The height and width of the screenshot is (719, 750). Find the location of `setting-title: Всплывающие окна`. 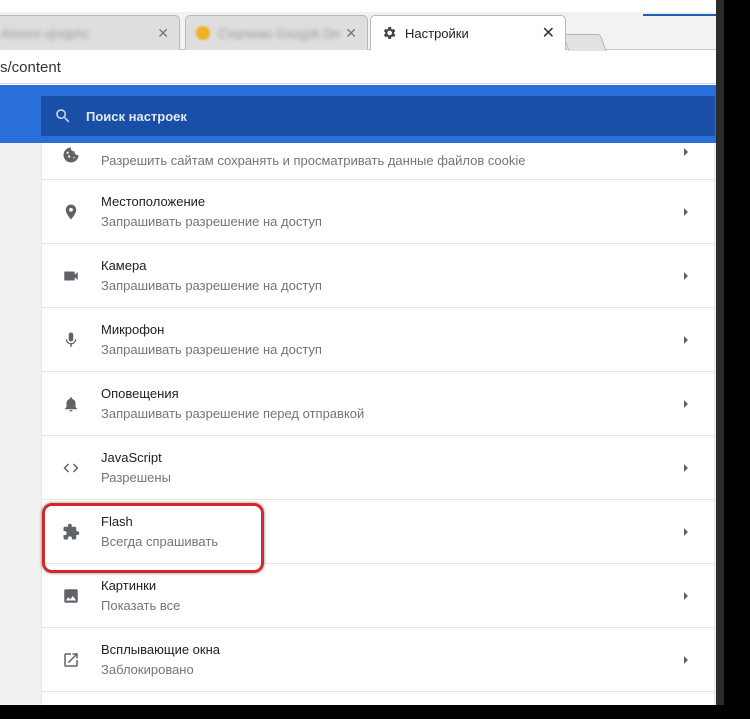

setting-title: Всплывающие окна is located at coordinates (161, 649).